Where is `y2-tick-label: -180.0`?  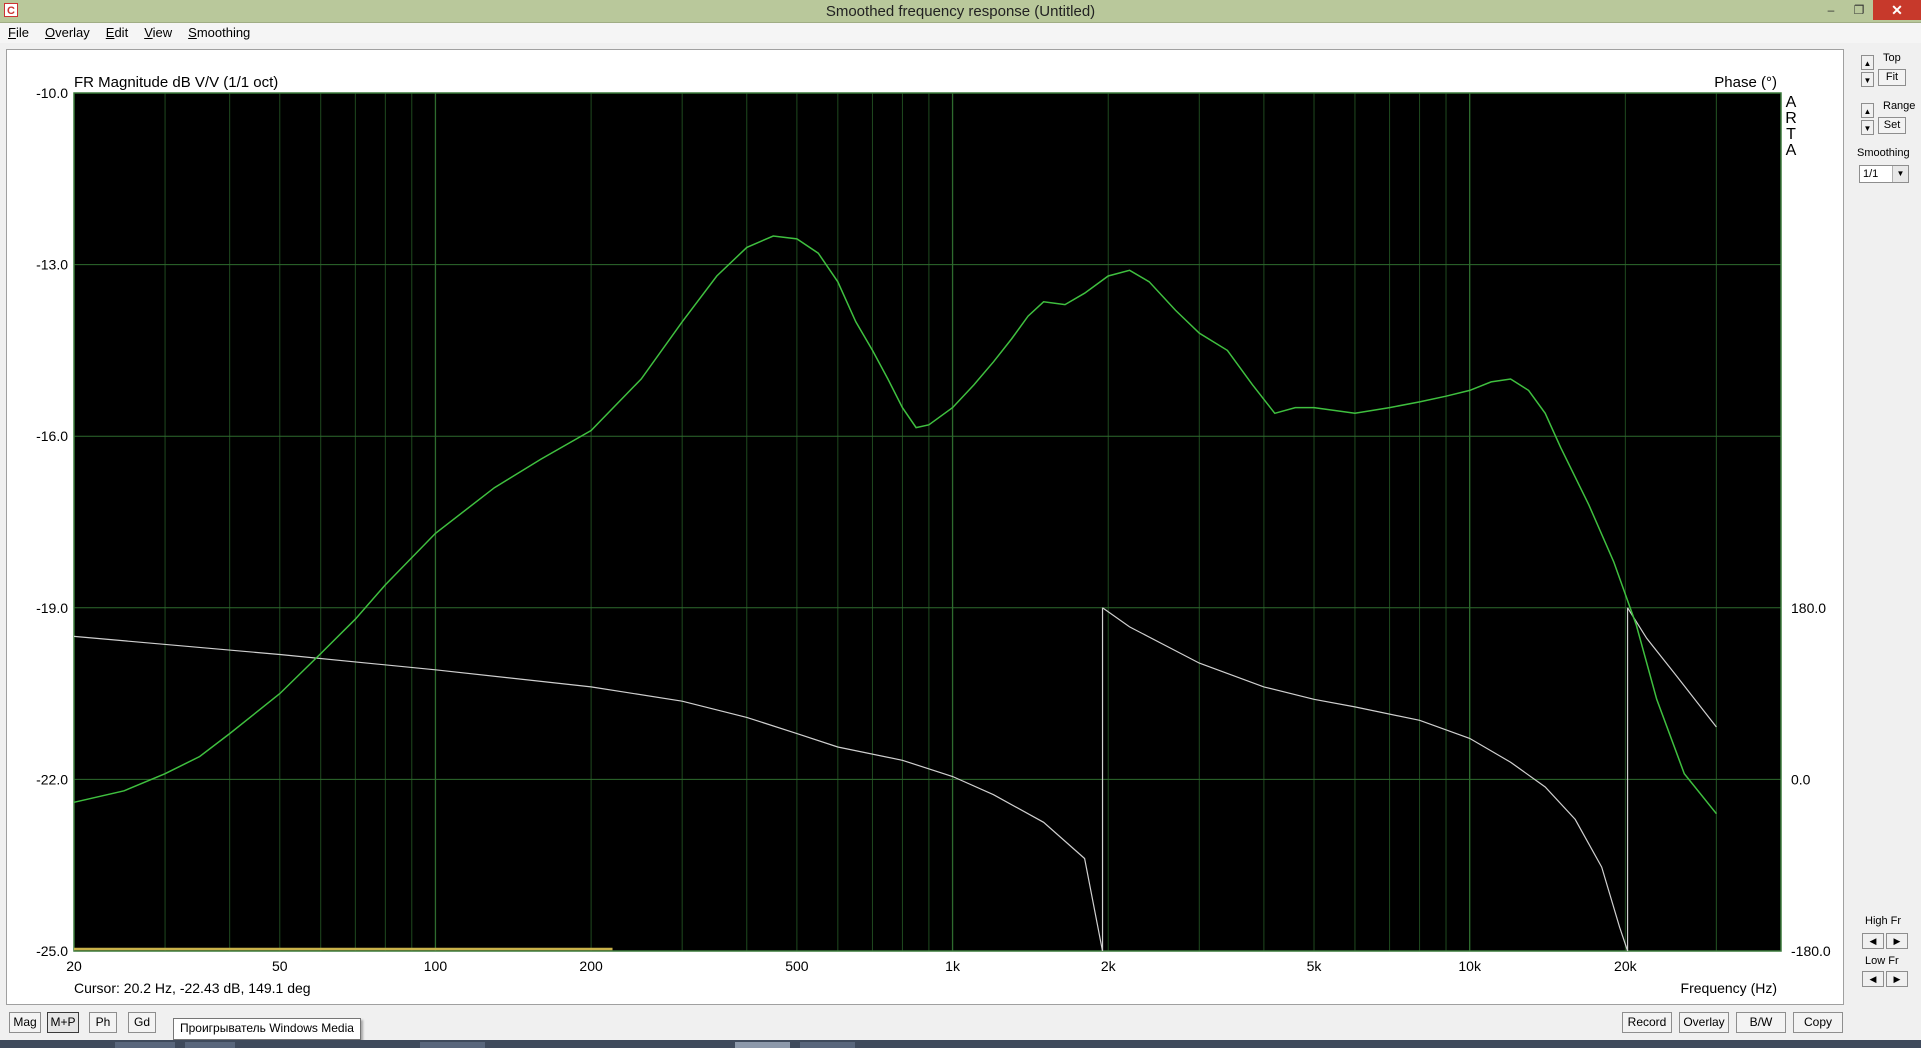 y2-tick-label: -180.0 is located at coordinates (1811, 951).